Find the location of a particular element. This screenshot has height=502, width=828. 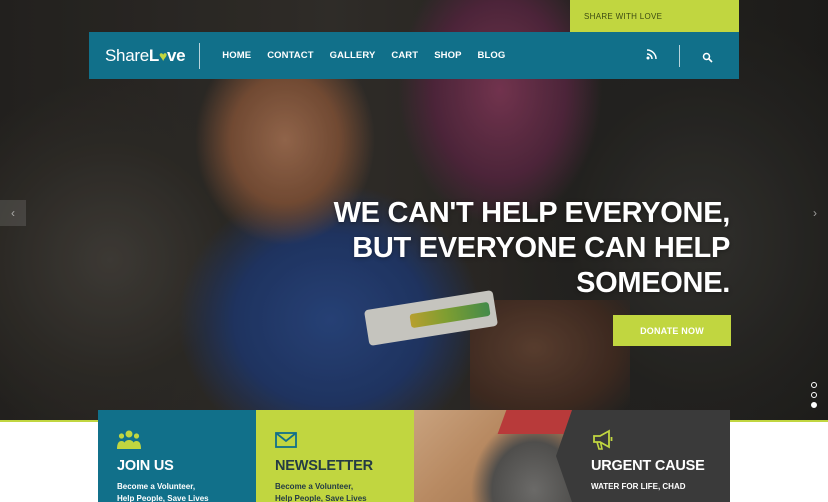

hero-headline-line-1: WE CAN'T HELP EVERYONE, is located at coordinates (532, 213).